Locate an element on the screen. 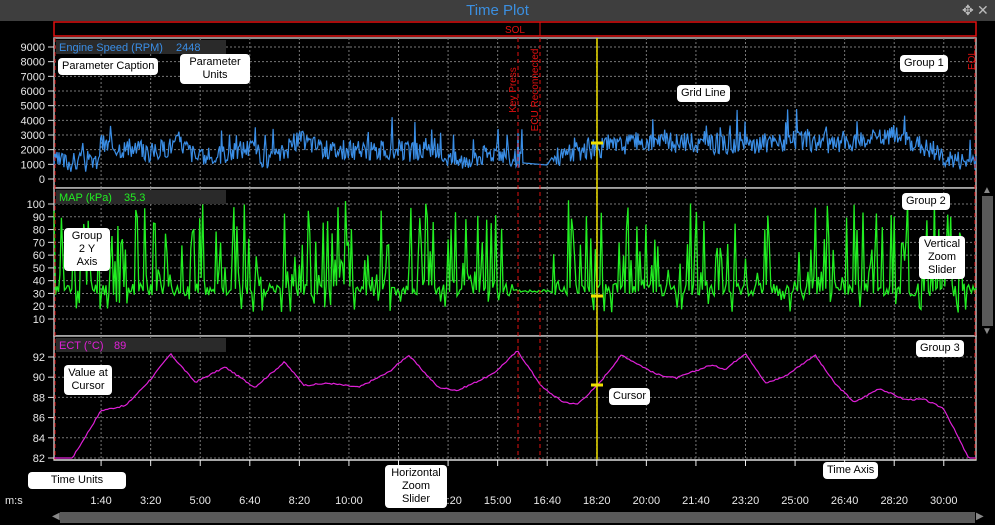 The image size is (995, 525). callout-parameter-units: Parameter Units is located at coordinates (215, 69).